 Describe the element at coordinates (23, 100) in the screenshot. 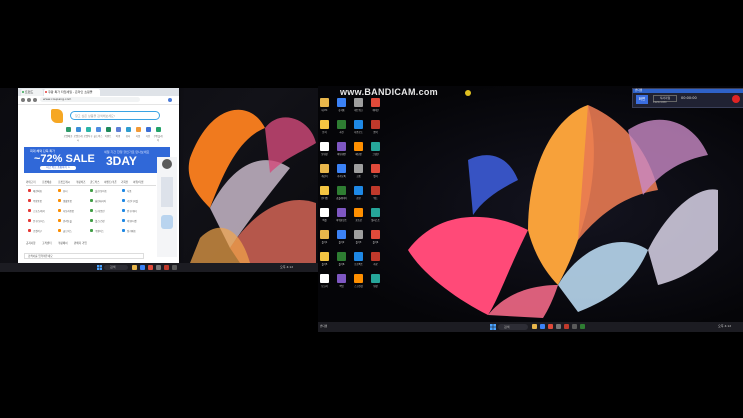

I see `back-icon` at that location.